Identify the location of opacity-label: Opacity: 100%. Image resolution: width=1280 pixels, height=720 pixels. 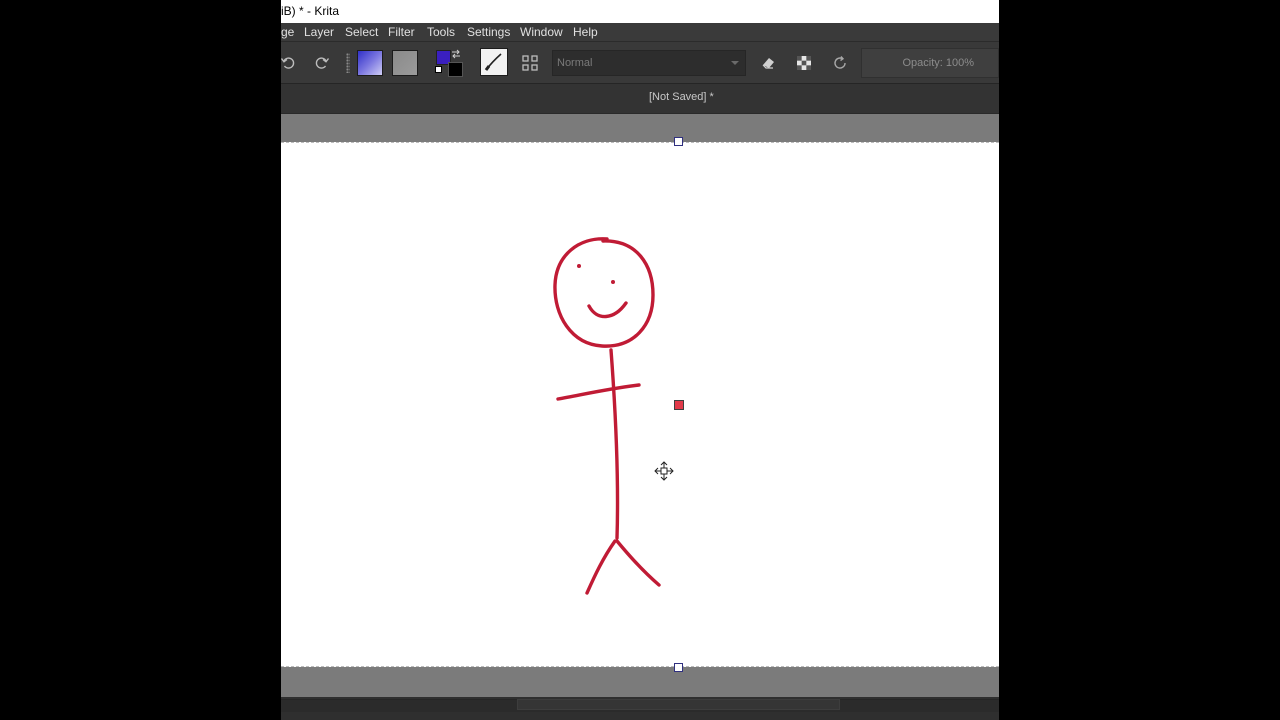
(938, 63).